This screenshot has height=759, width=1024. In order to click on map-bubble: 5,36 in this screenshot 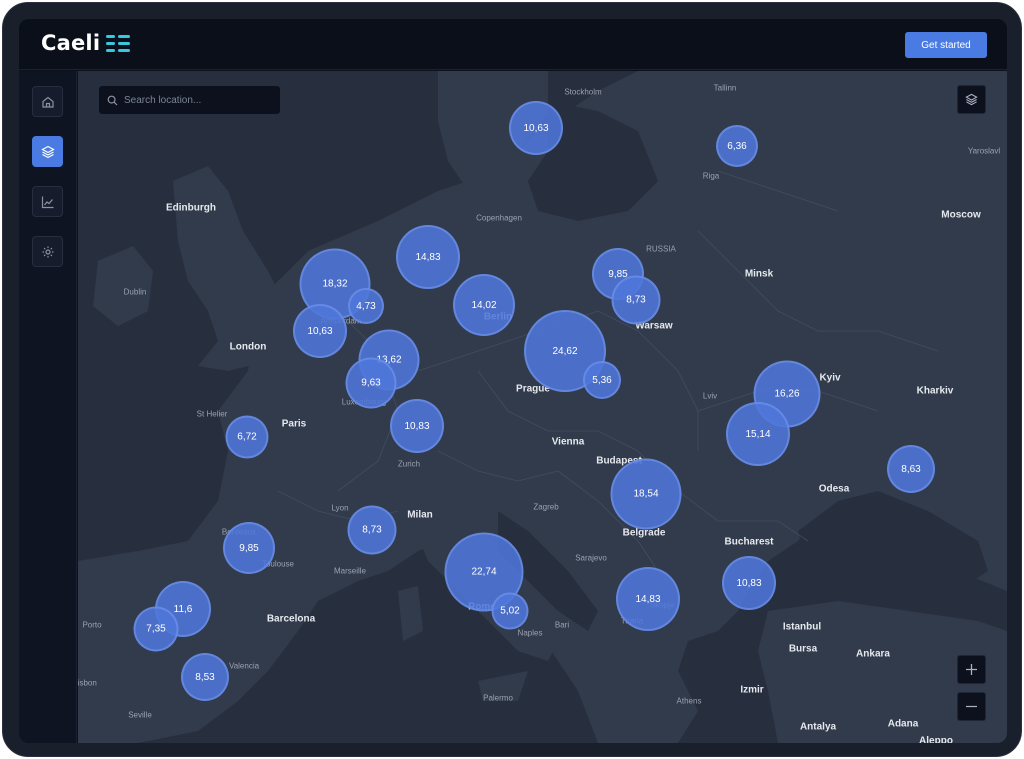, I will do `click(602, 380)`.